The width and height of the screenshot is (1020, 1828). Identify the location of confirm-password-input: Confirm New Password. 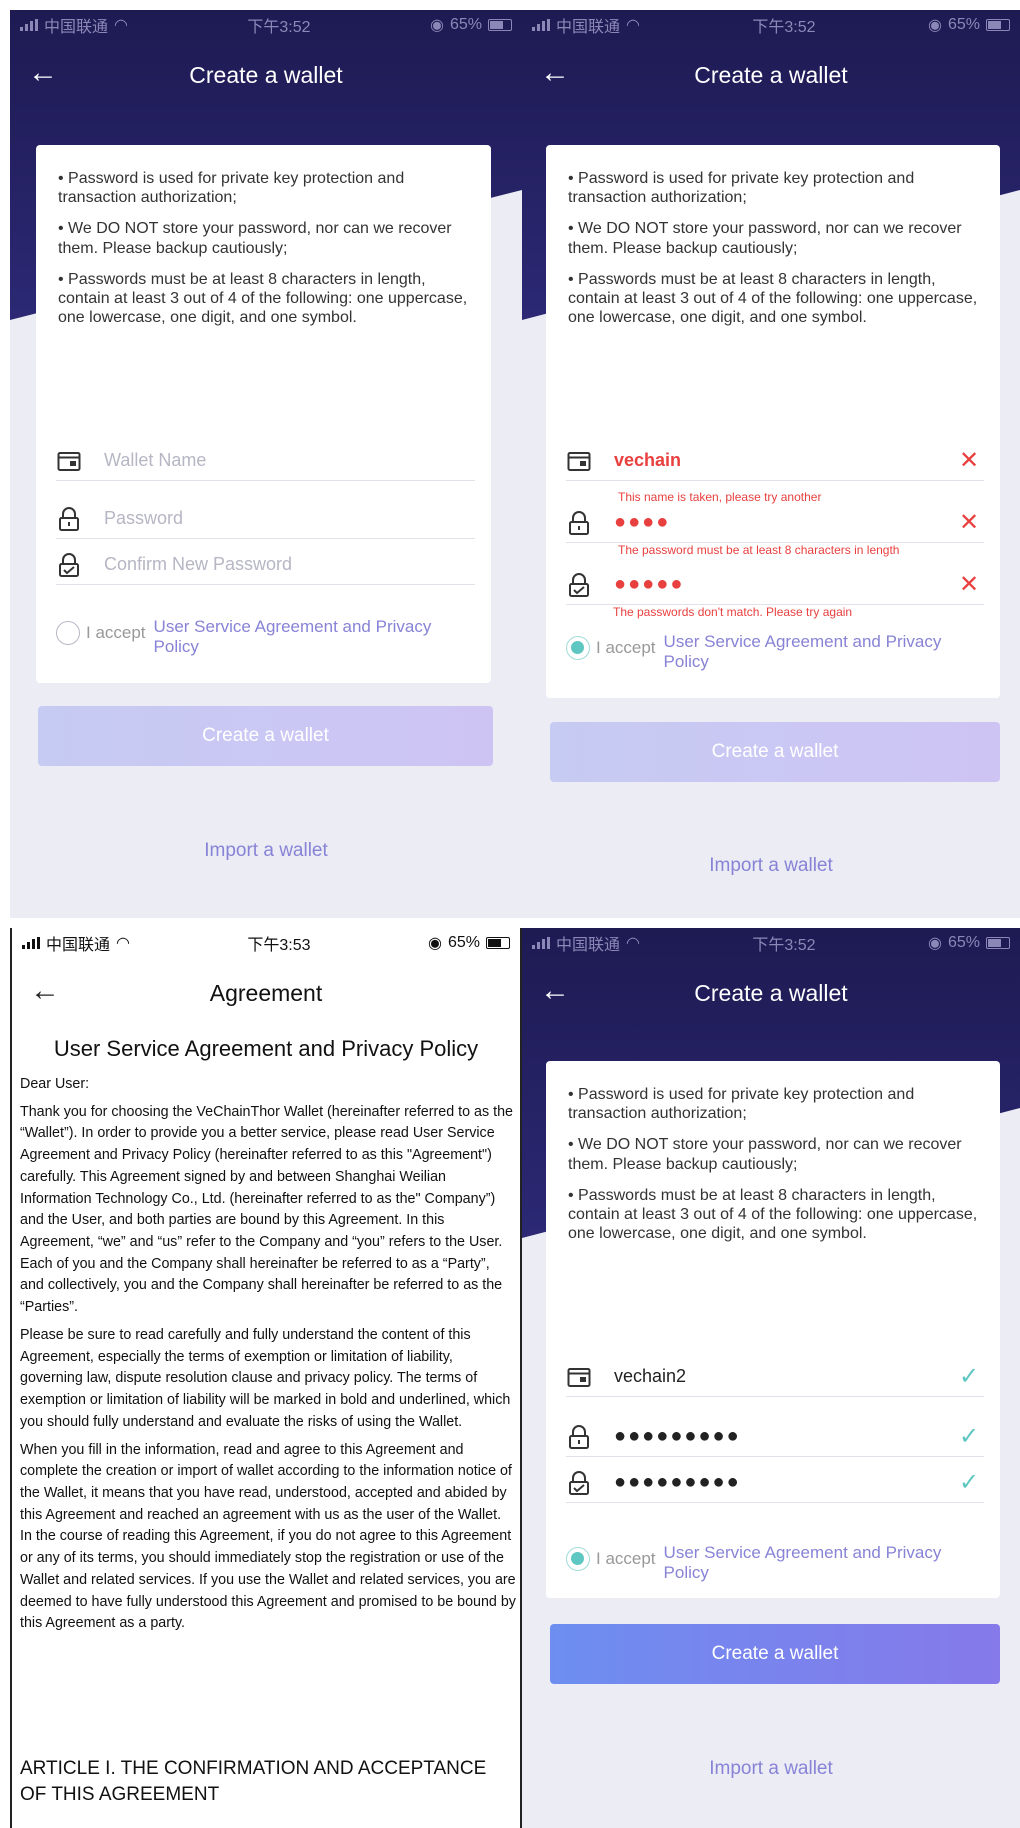
(289, 564).